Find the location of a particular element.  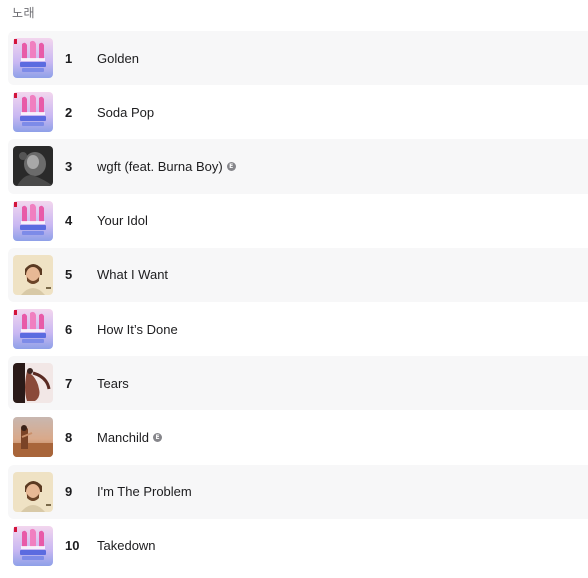

song-title: I'm The Problem is located at coordinates (144, 491).